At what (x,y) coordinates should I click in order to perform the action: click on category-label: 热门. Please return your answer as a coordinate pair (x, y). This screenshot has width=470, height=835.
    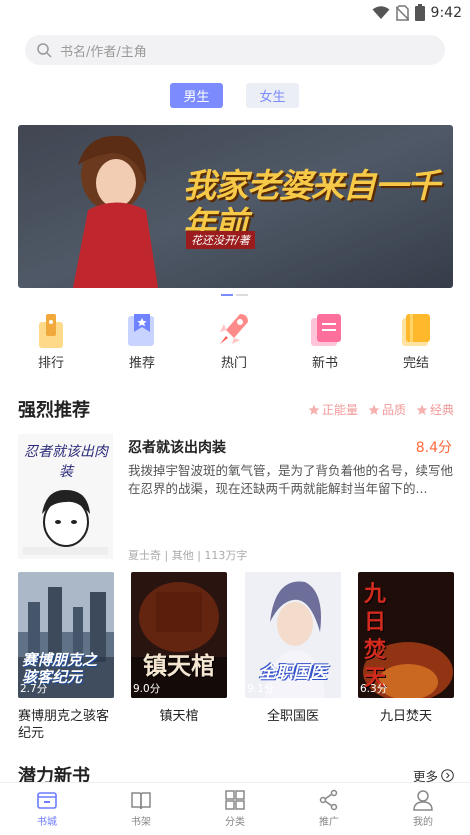
    Looking at the image, I should click on (233, 363).